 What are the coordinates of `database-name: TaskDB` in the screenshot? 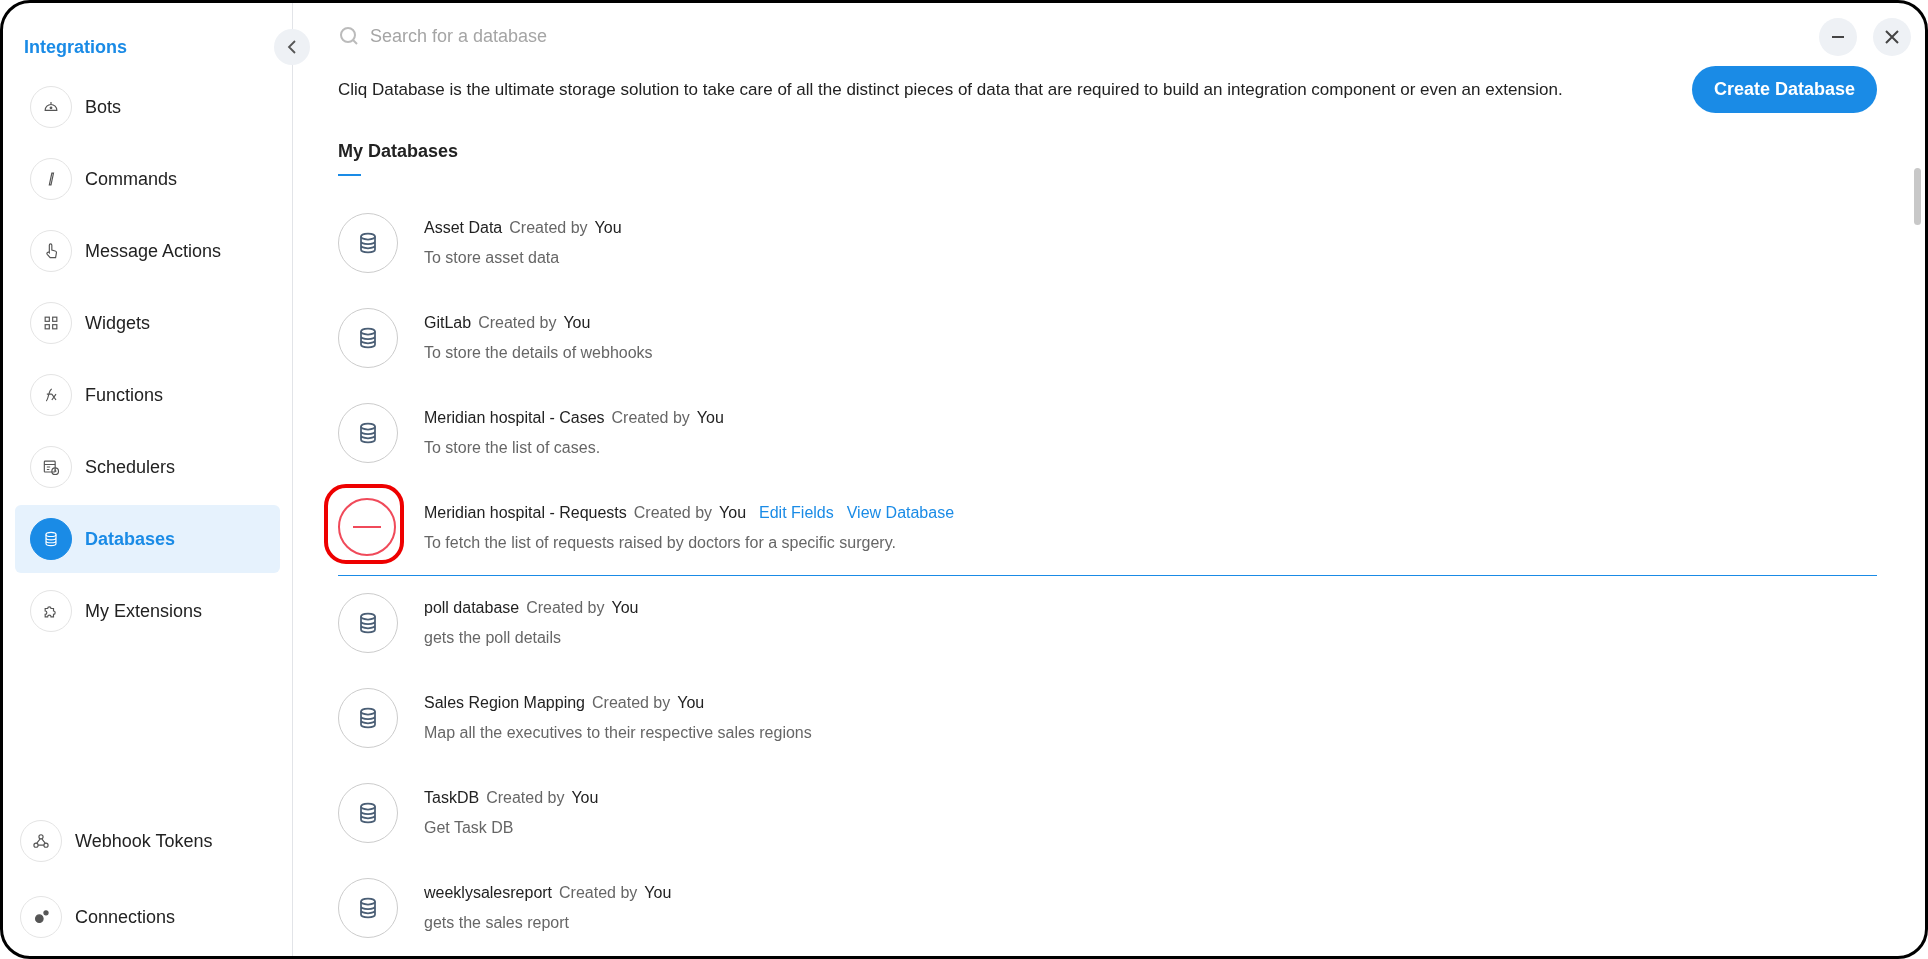 It's located at (452, 798).